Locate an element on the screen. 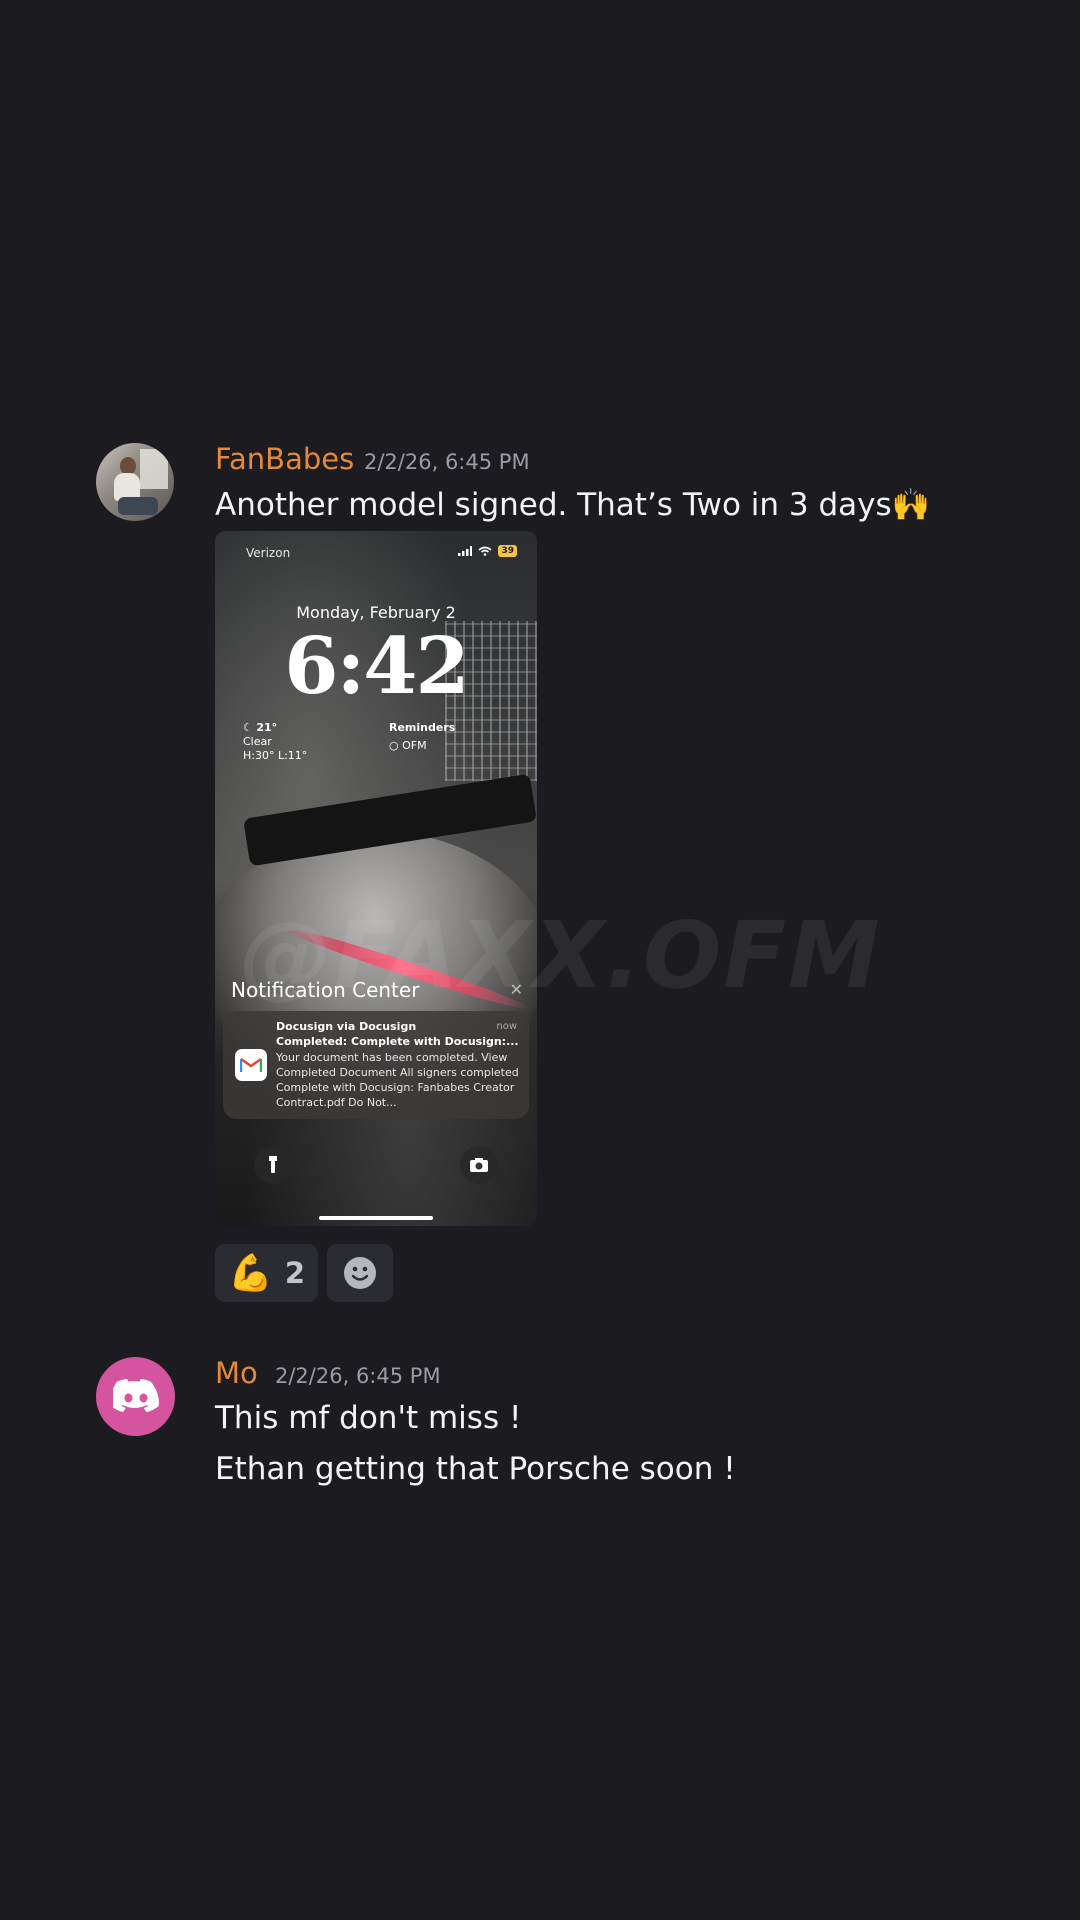  watermark: @FAXX.OFM is located at coordinates (561, 955).